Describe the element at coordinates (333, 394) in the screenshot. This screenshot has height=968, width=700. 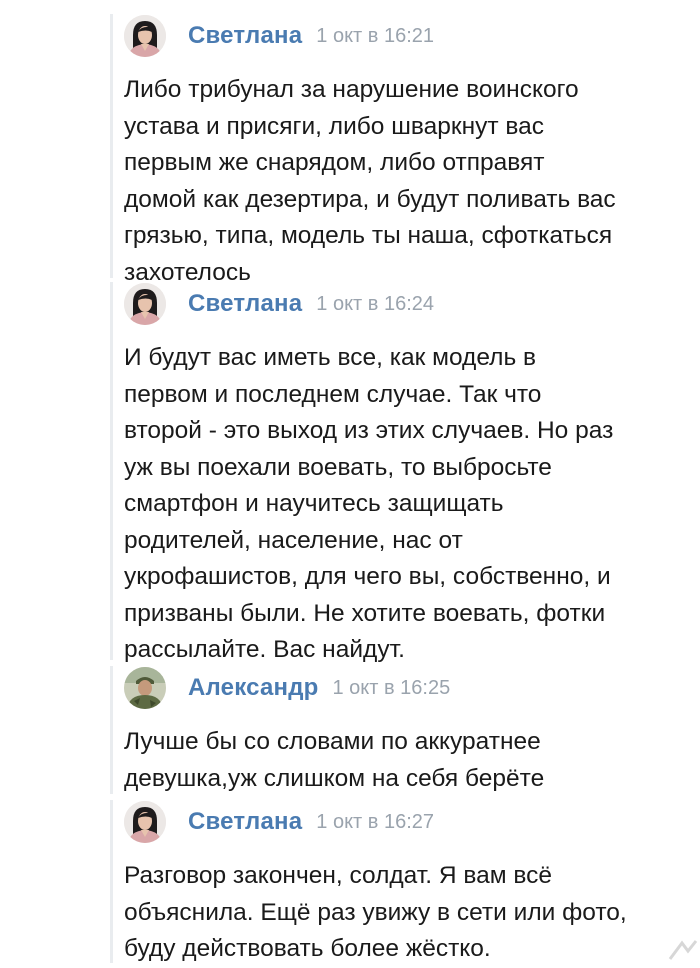
I see `comment-text-line: первом и последнем случае. Так что` at that location.